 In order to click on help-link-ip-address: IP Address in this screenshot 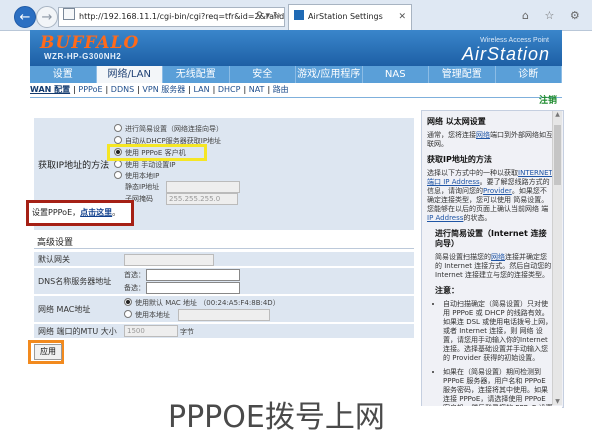, I will do `click(445, 218)`.